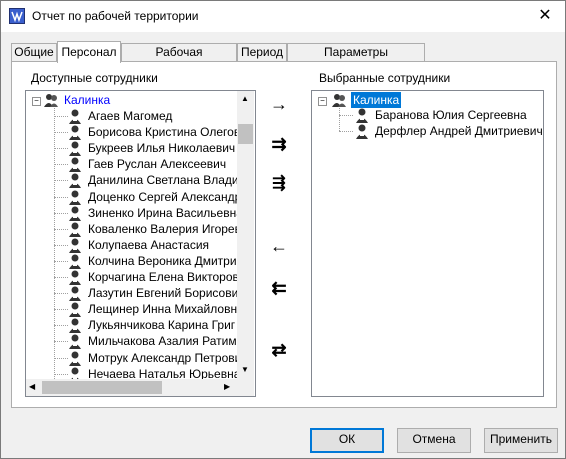 The height and width of the screenshot is (459, 566). What do you see at coordinates (164, 132) in the screenshot?
I see `available-item: Борисова Кристина Олегов` at bounding box center [164, 132].